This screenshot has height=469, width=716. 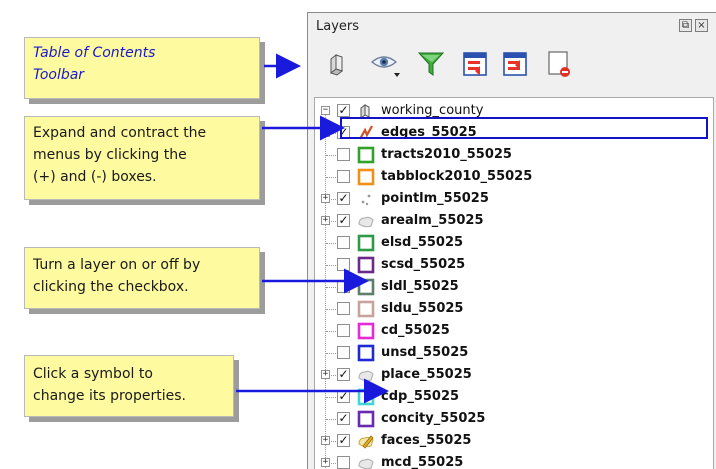 I want to click on layer-label: elsd_55025, so click(x=422, y=242).